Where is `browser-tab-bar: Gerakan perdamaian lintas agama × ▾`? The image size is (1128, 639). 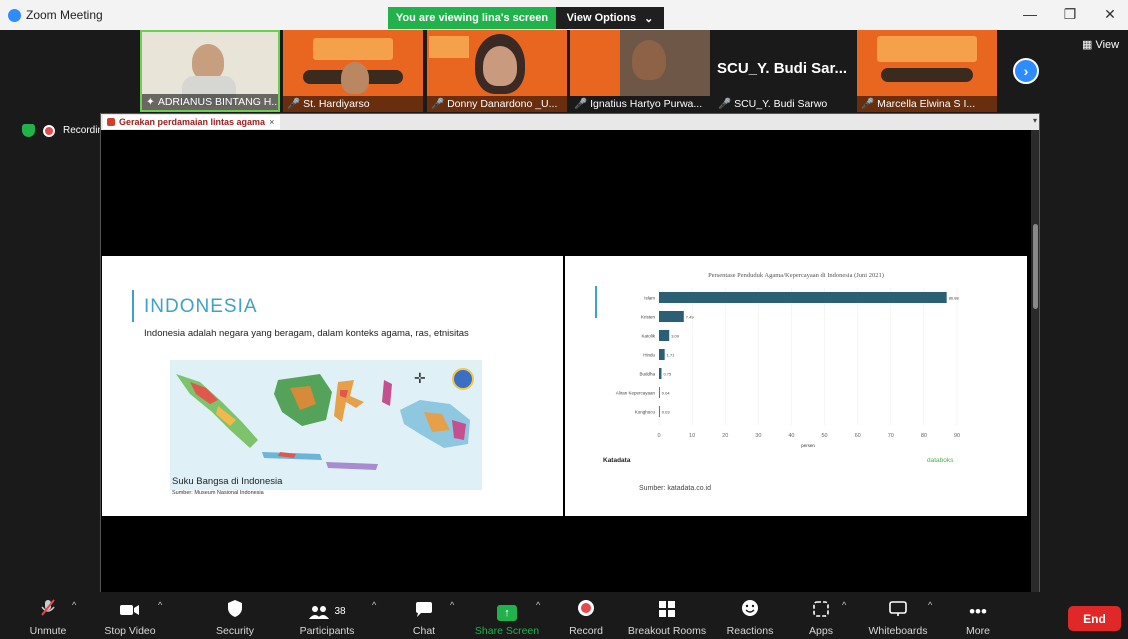 browser-tab-bar: Gerakan perdamaian lintas agama × ▾ is located at coordinates (570, 122).